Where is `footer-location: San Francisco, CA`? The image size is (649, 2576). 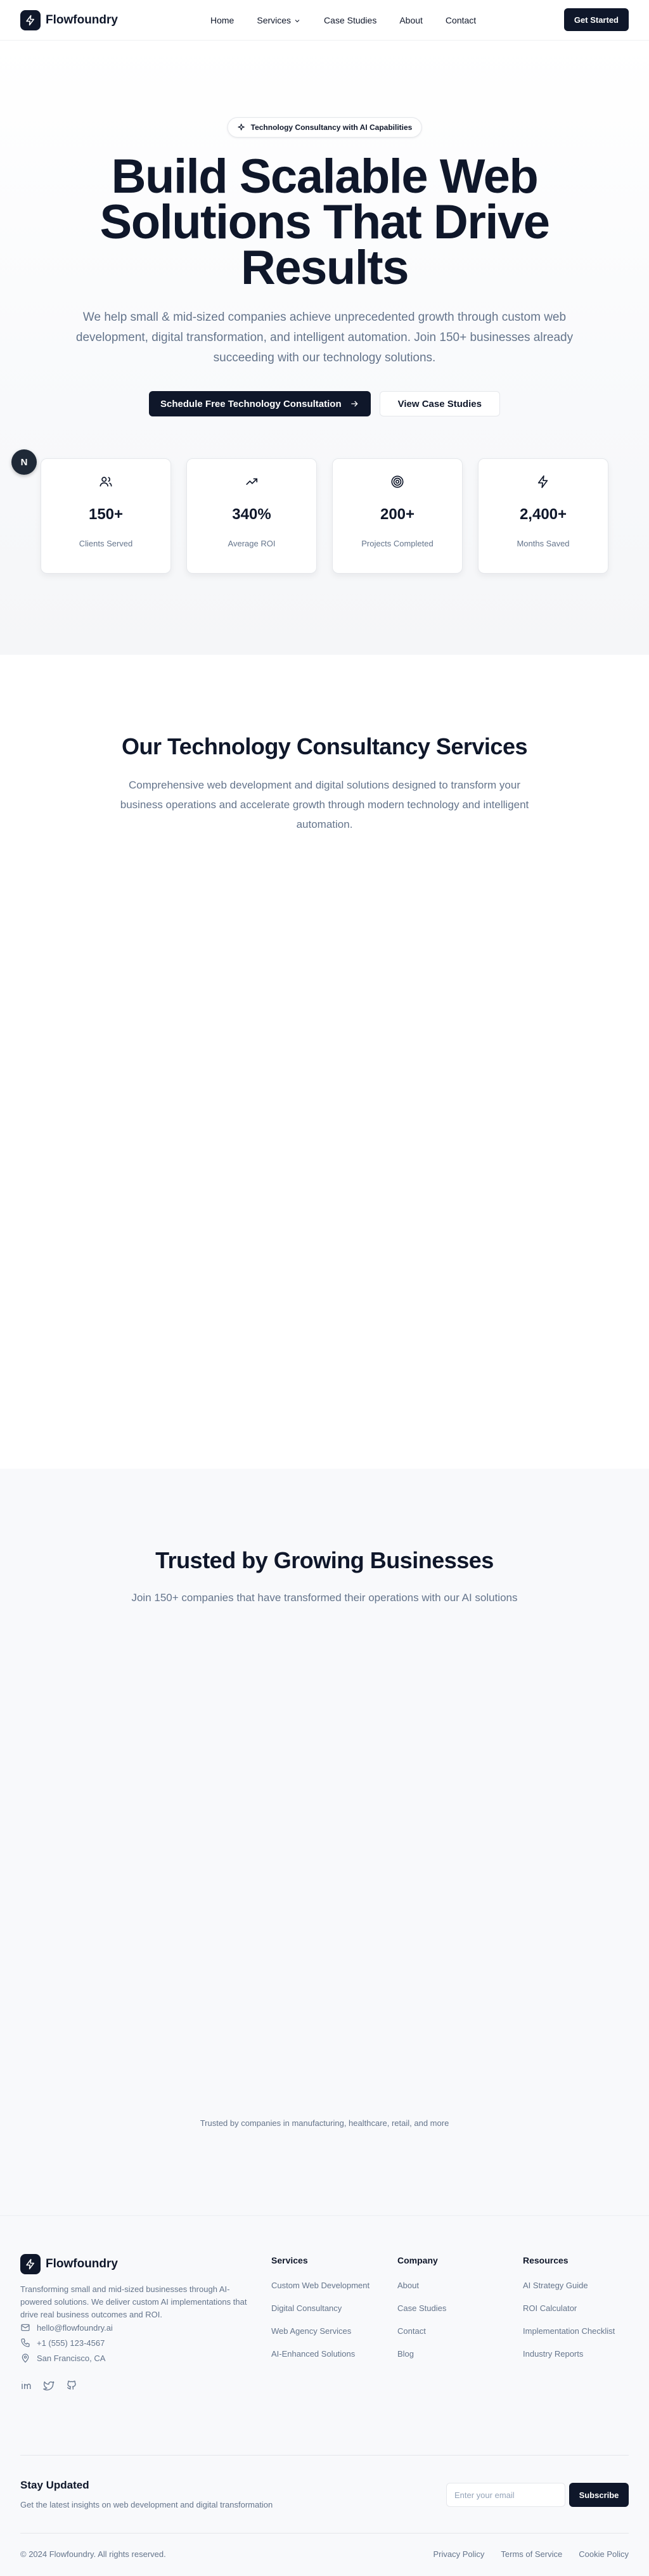
footer-location: San Francisco, CA is located at coordinates (62, 2358).